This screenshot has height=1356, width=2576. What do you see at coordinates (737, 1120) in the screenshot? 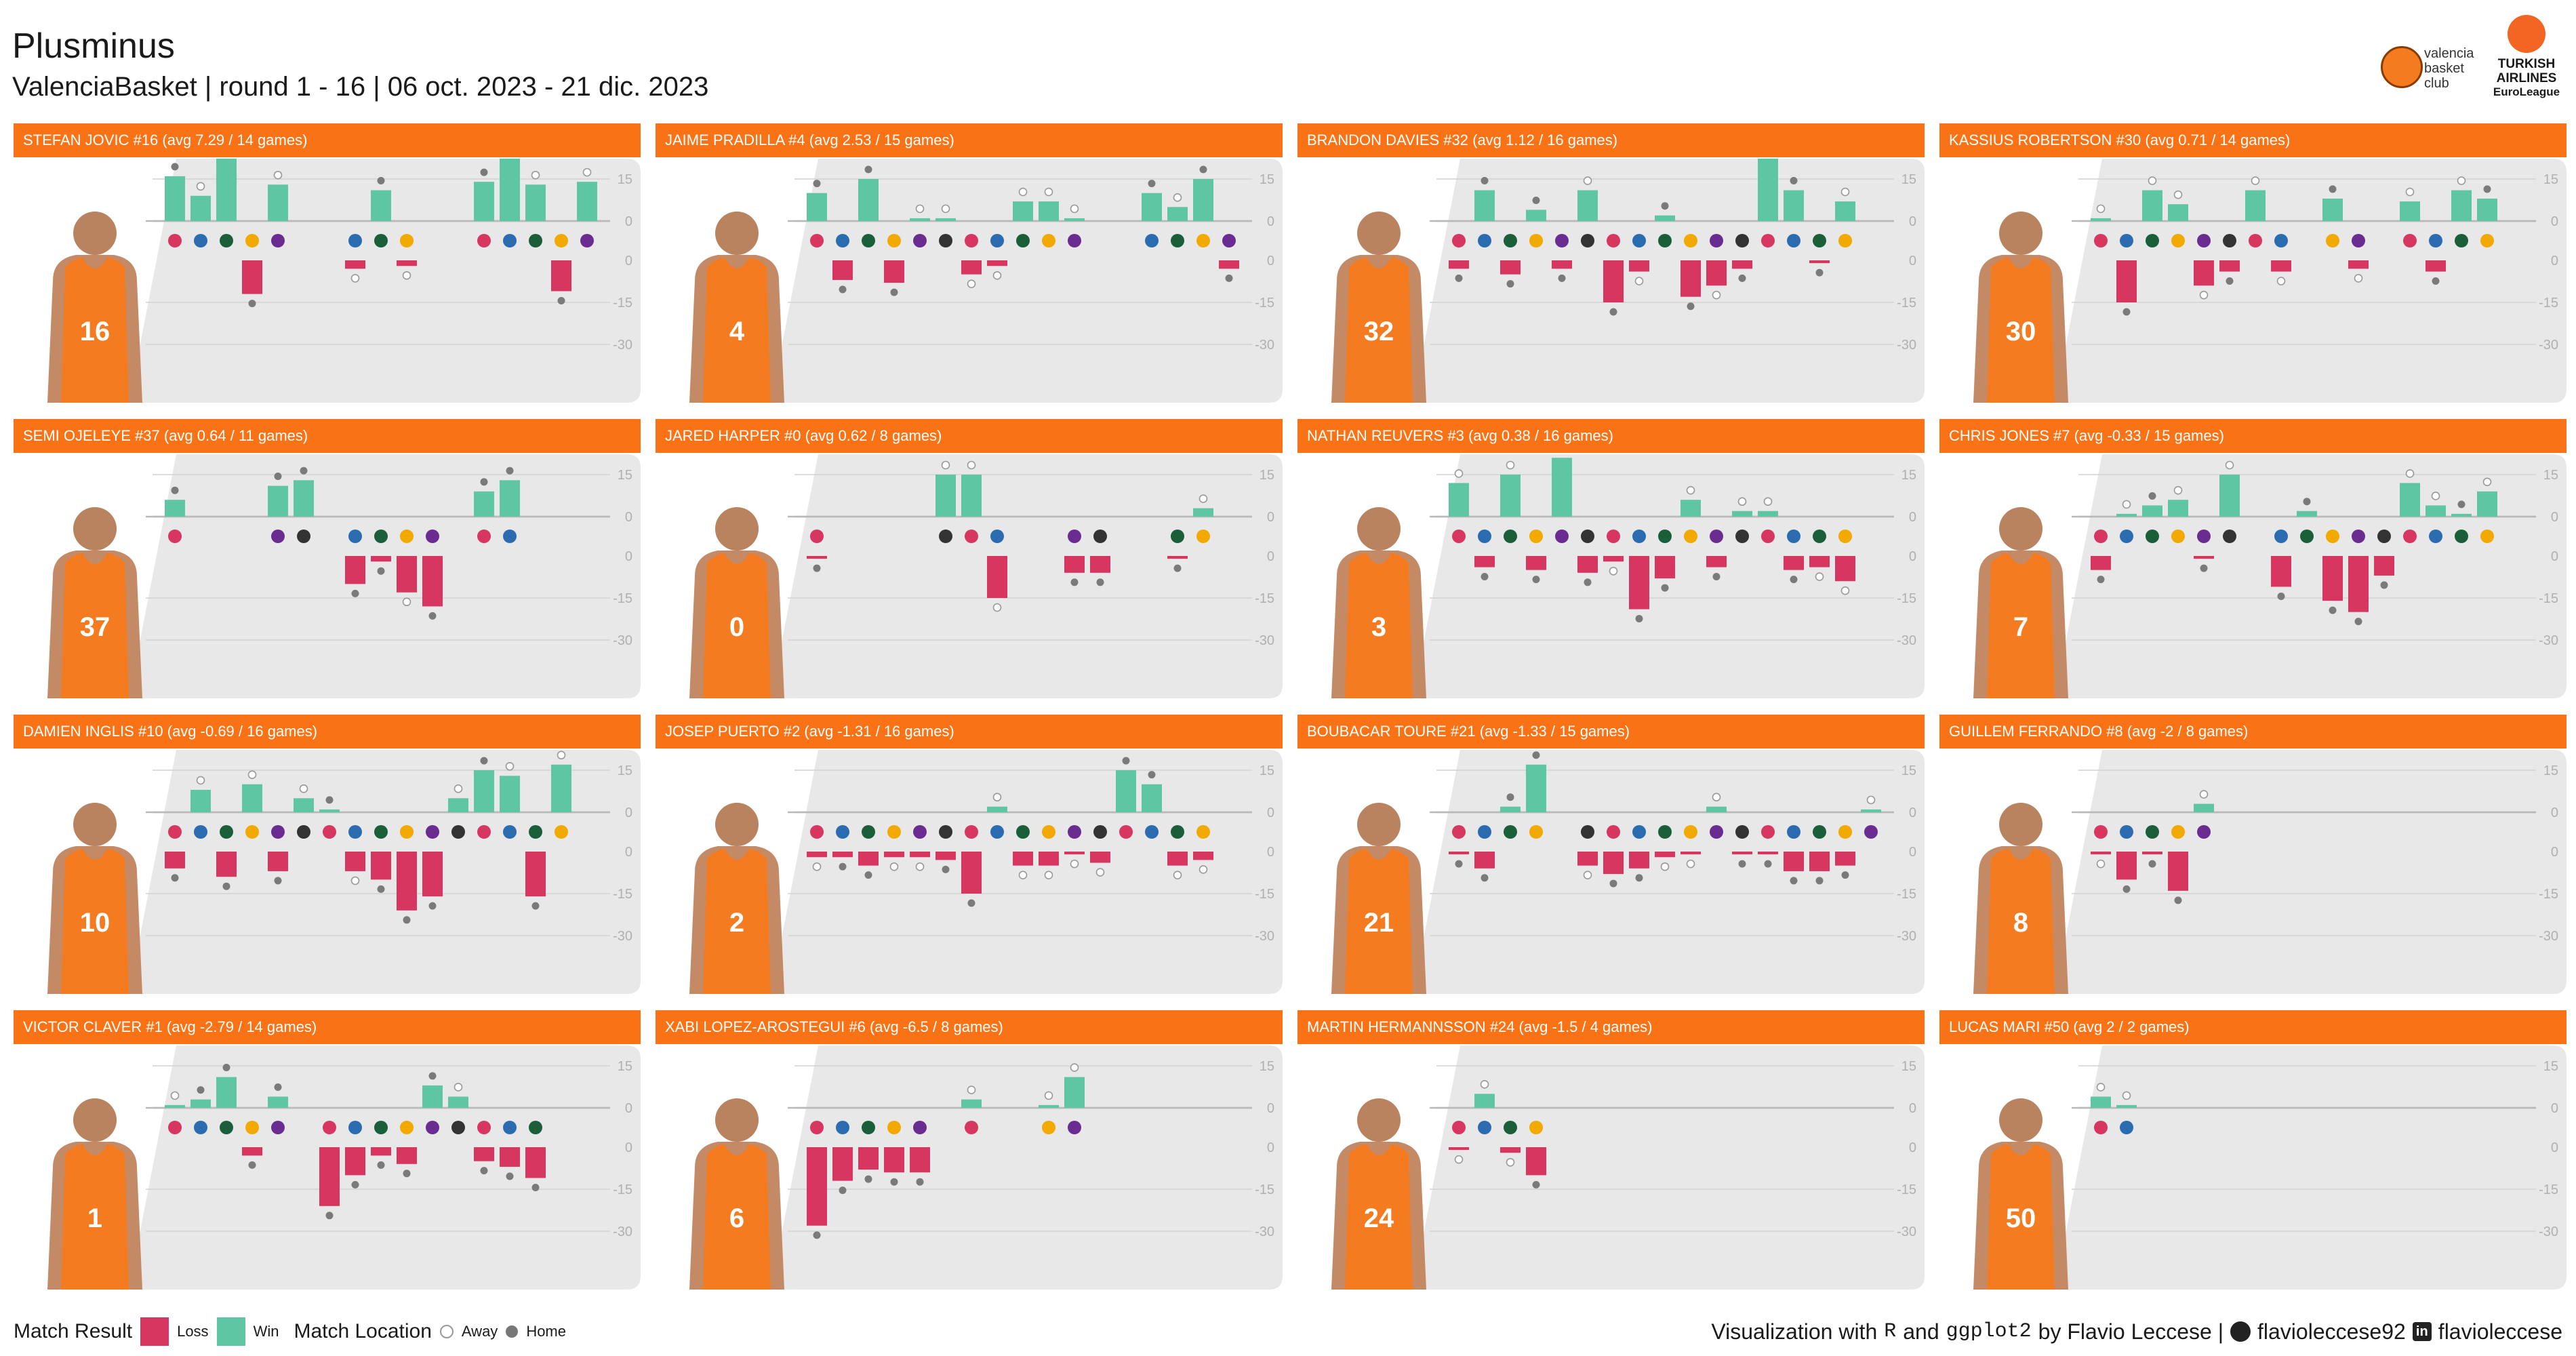
I see `player-head` at bounding box center [737, 1120].